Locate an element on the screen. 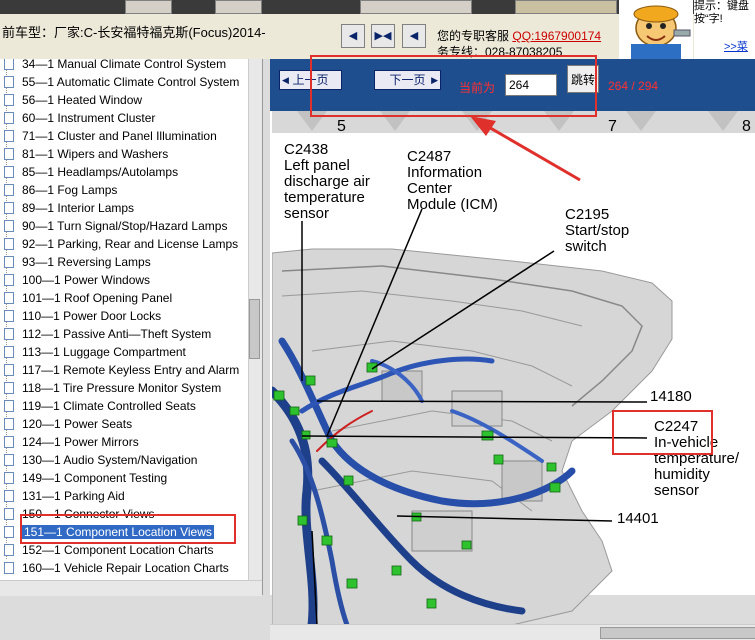  label-c2195-code: C2195 is located at coordinates (587, 214).